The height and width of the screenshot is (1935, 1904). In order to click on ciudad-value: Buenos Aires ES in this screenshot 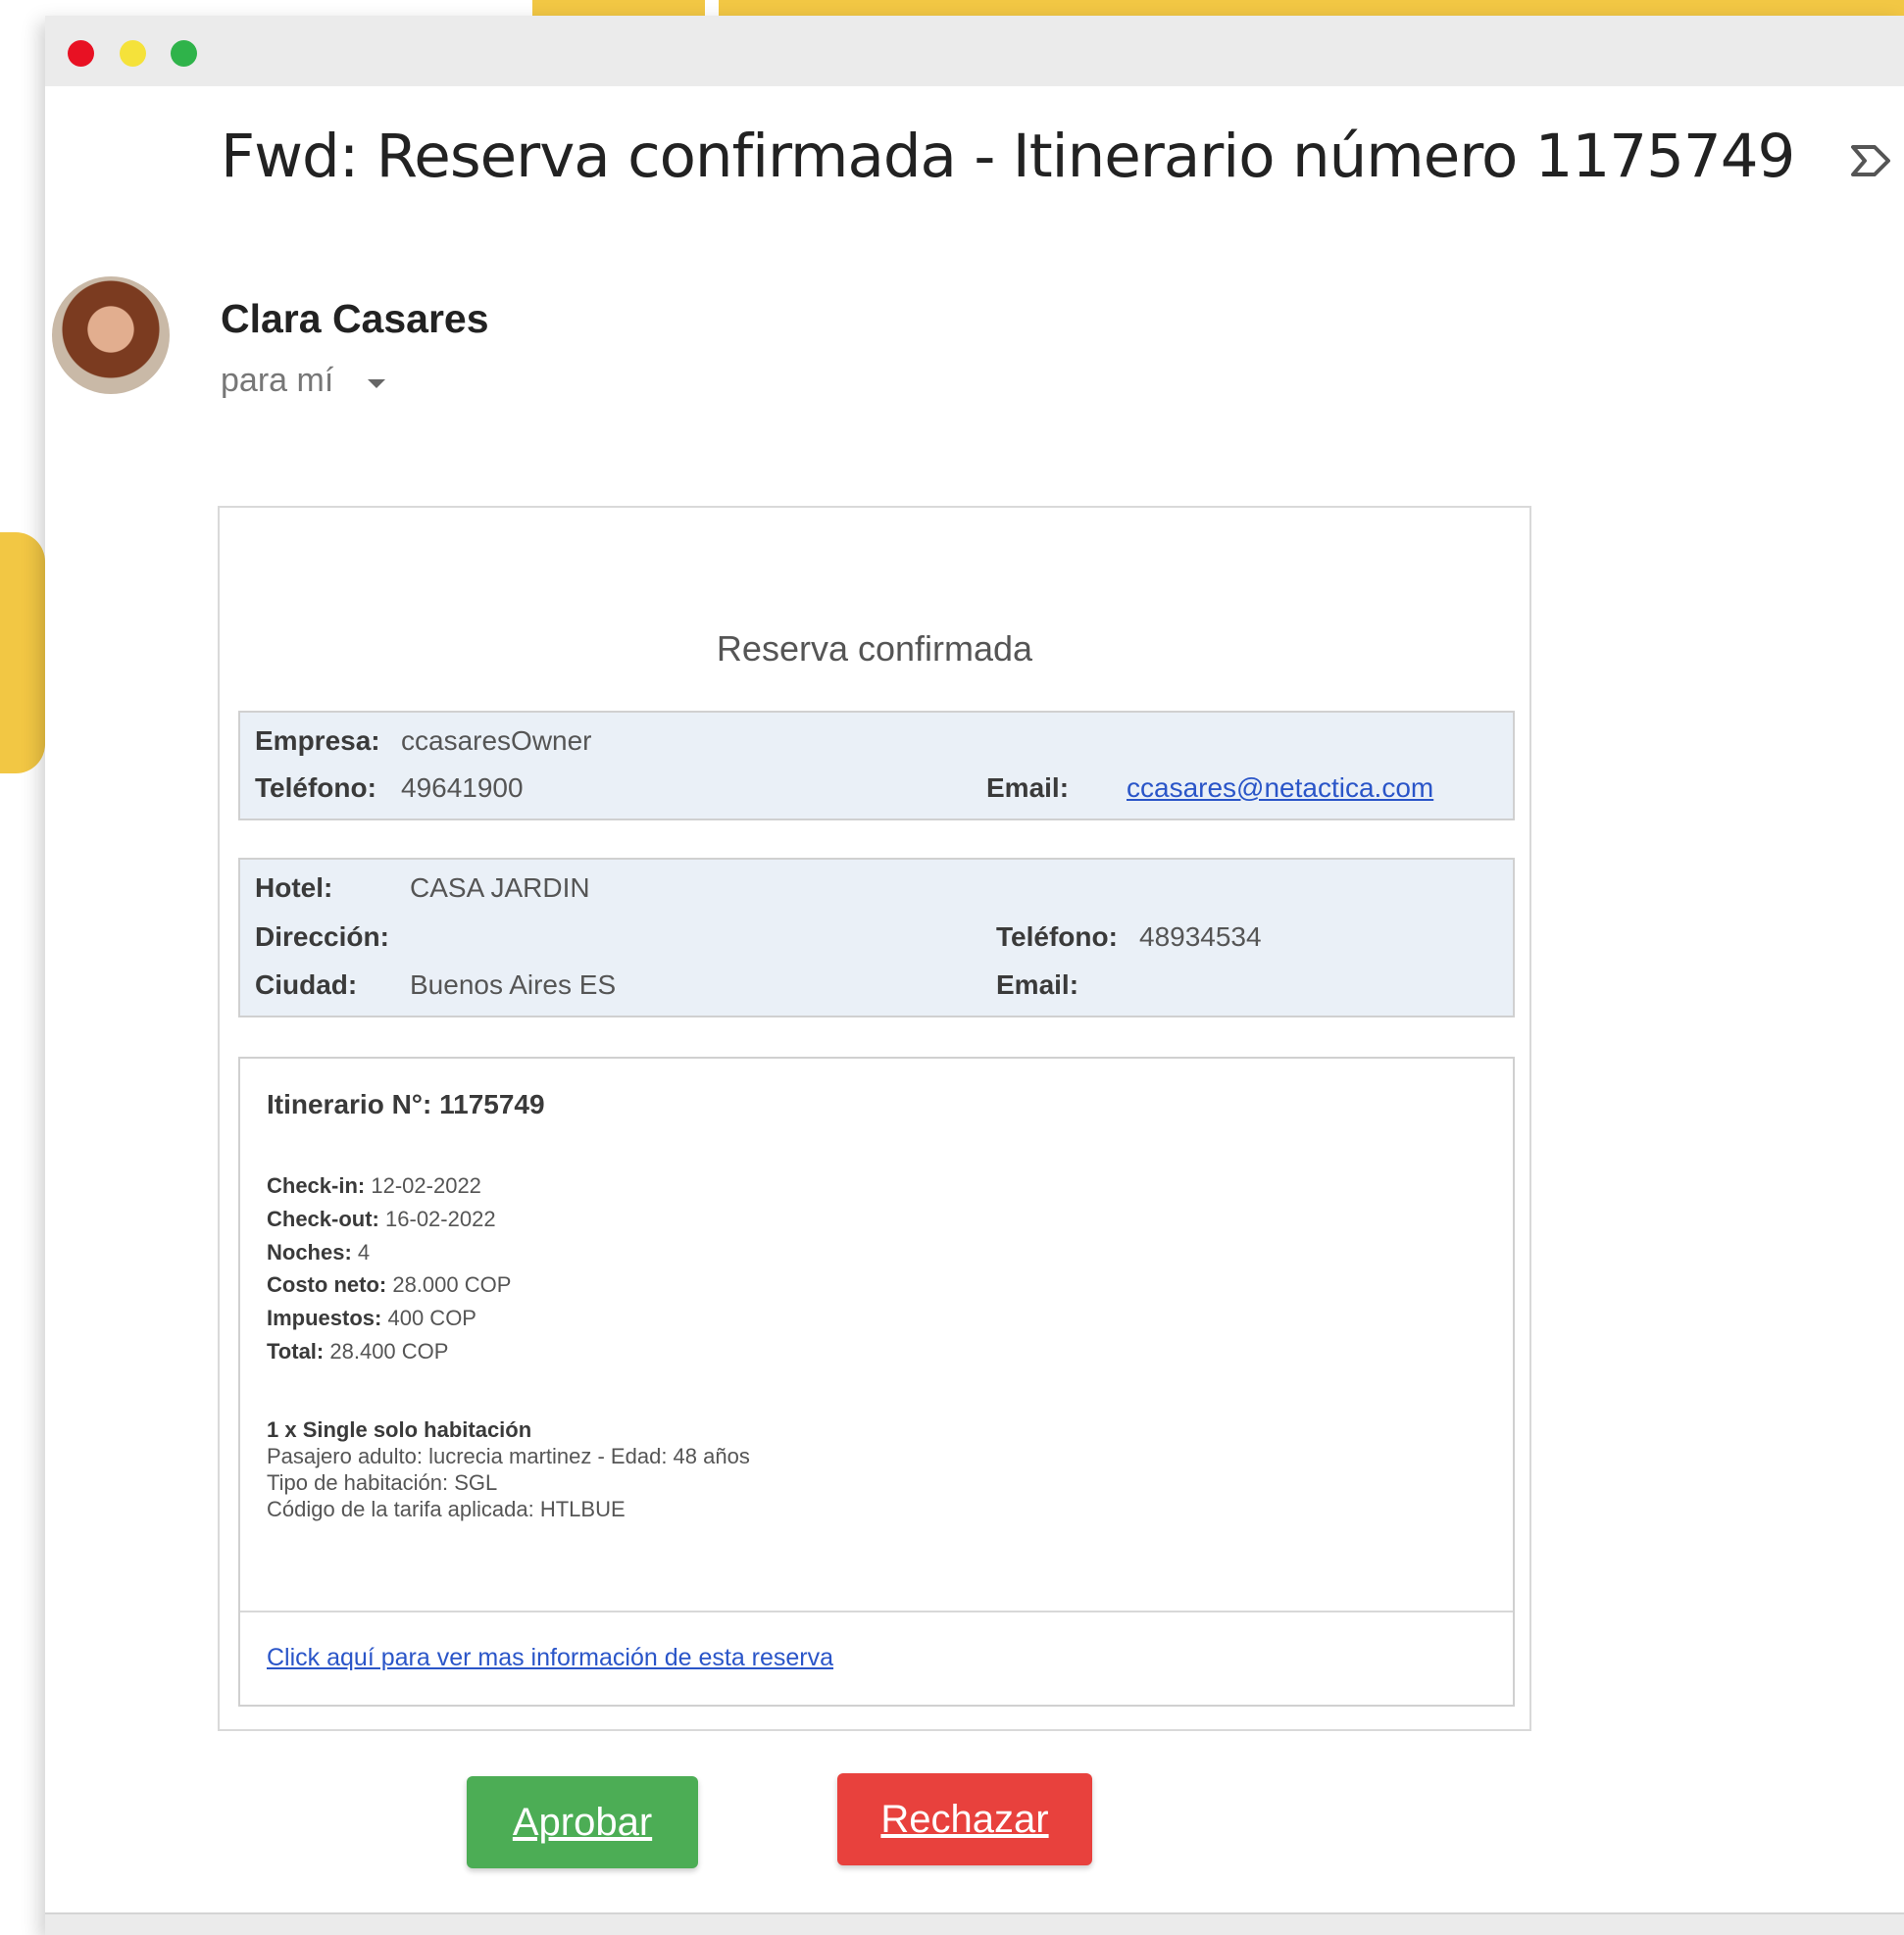, I will do `click(513, 984)`.